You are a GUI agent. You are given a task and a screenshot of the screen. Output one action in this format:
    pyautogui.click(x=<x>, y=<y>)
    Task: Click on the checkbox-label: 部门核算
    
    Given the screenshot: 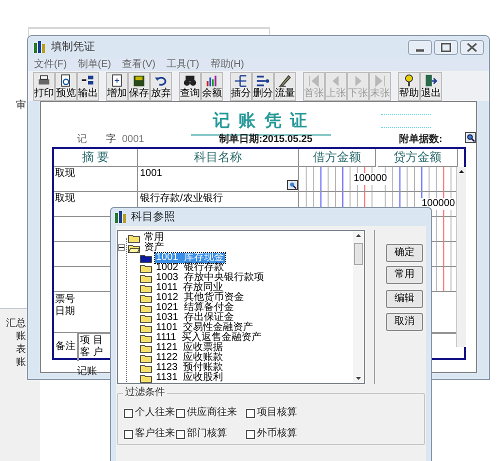 What is the action you would take?
    pyautogui.click(x=207, y=434)
    